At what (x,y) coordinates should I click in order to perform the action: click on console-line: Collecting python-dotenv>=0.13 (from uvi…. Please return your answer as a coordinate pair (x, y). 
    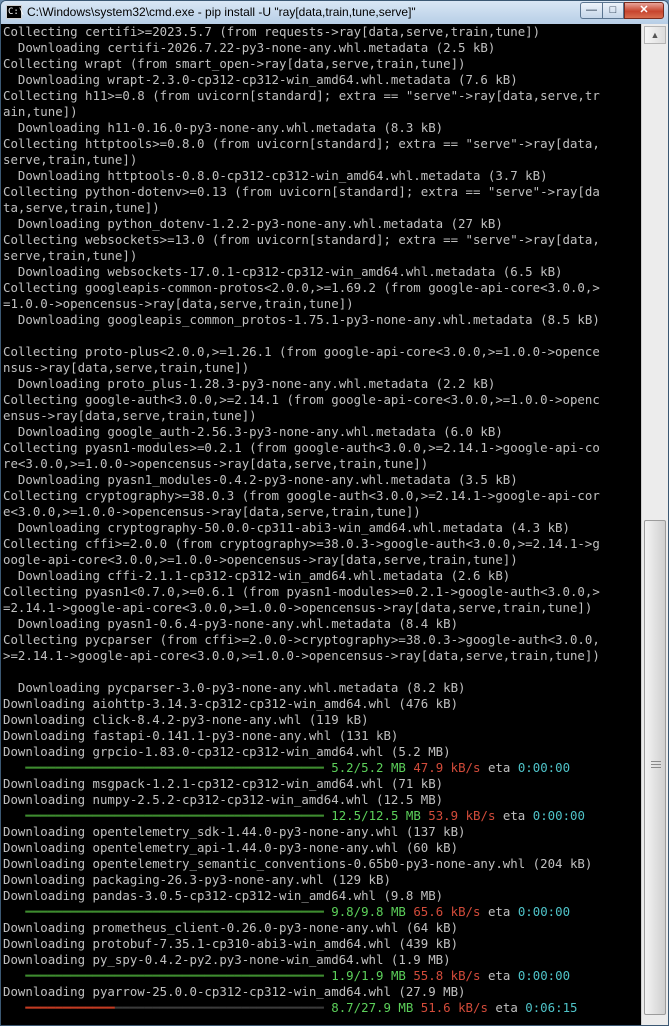
    Looking at the image, I should click on (301, 191).